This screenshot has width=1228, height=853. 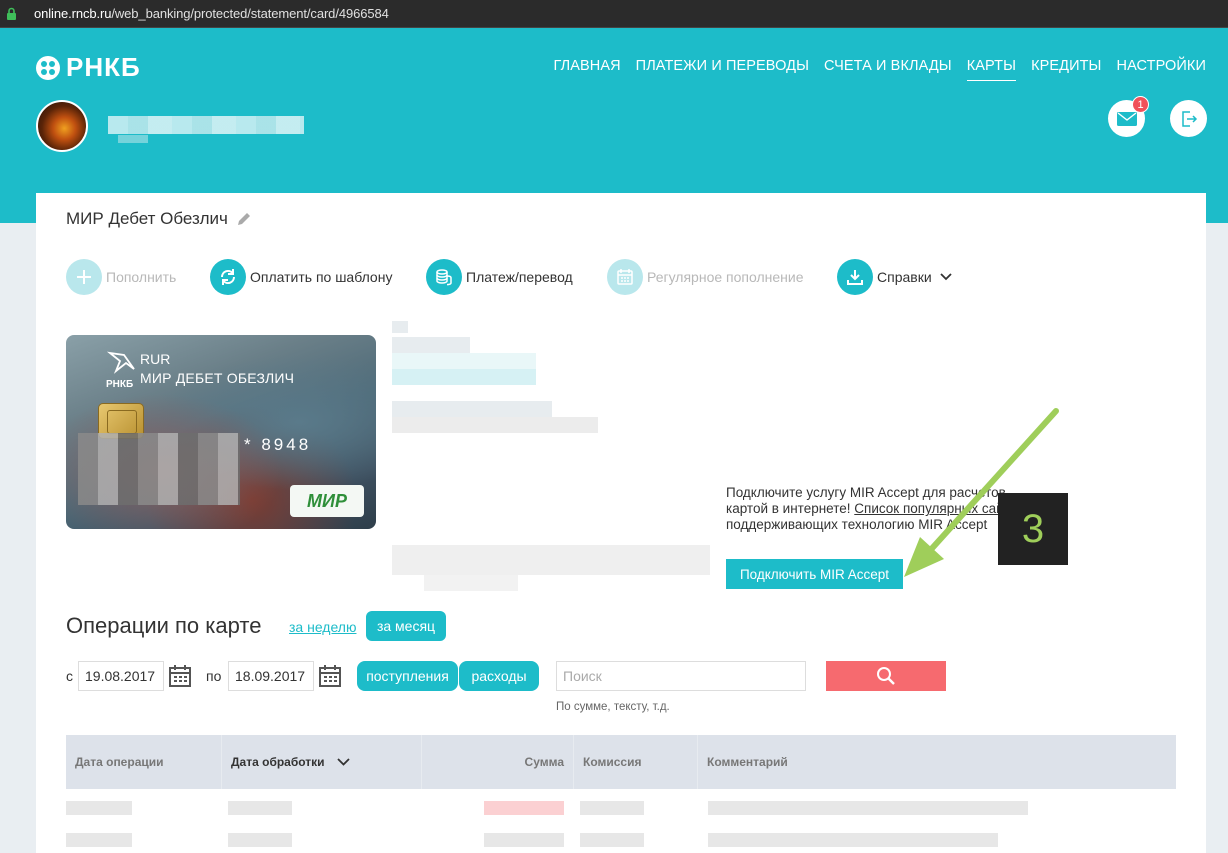 I want to click on payment-transfer-label: Платеж/перевод, so click(x=519, y=277).